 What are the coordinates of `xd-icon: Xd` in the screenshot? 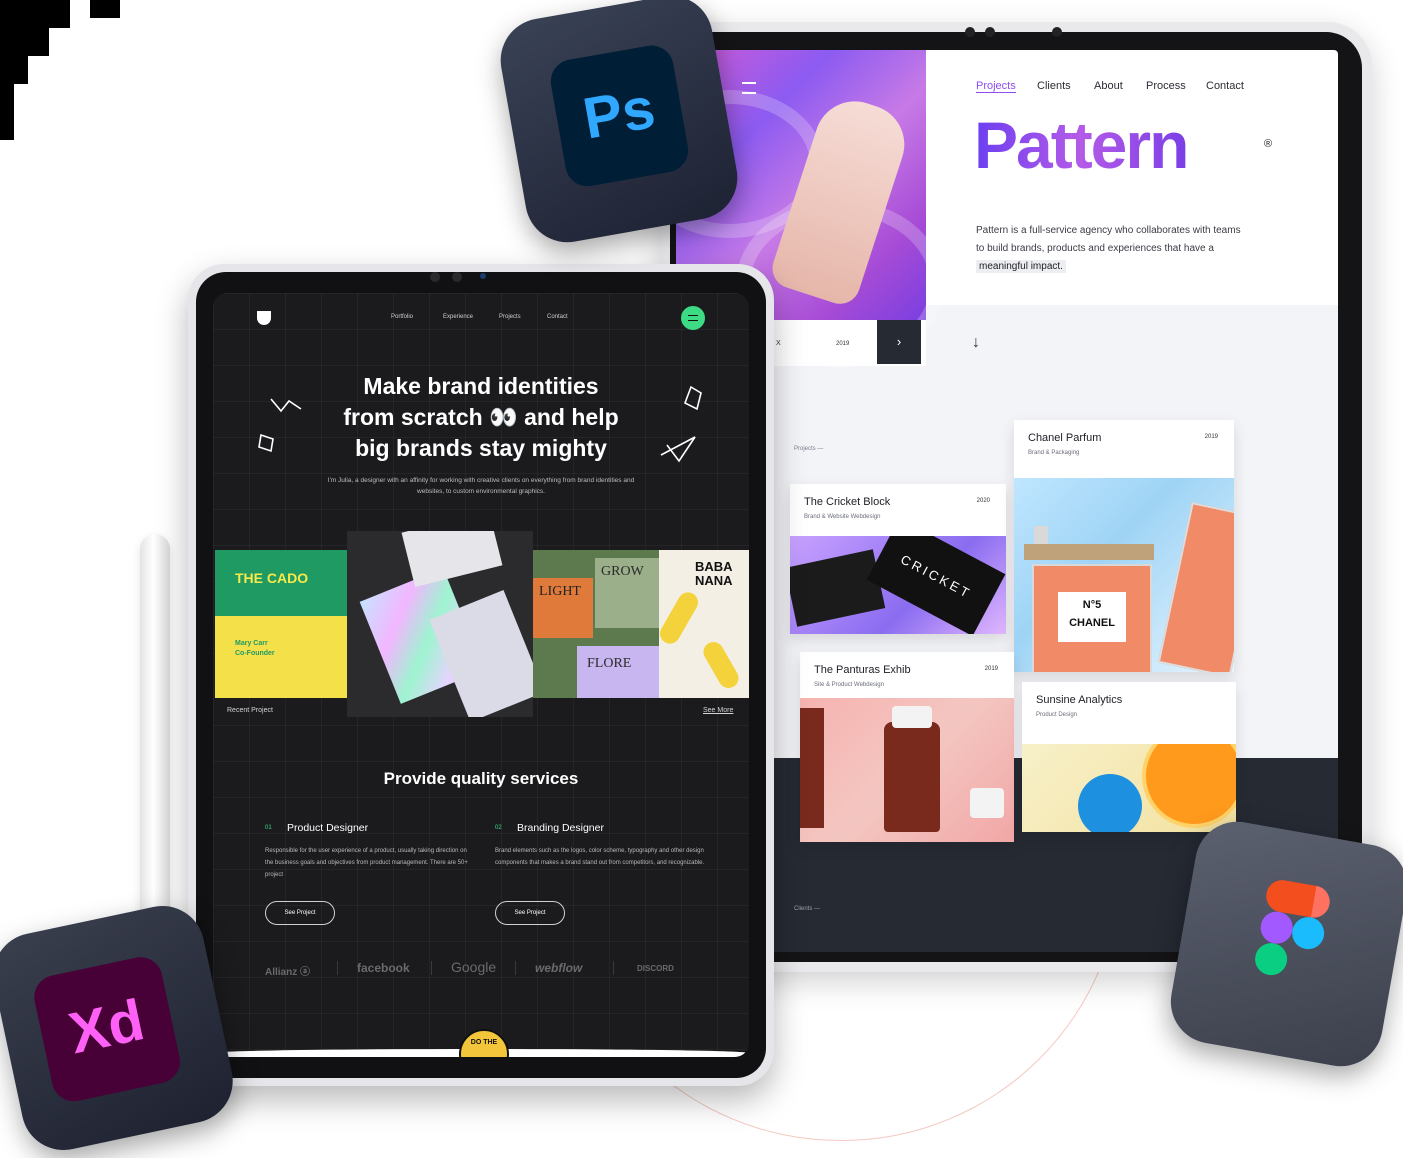 It's located at (106, 1027).